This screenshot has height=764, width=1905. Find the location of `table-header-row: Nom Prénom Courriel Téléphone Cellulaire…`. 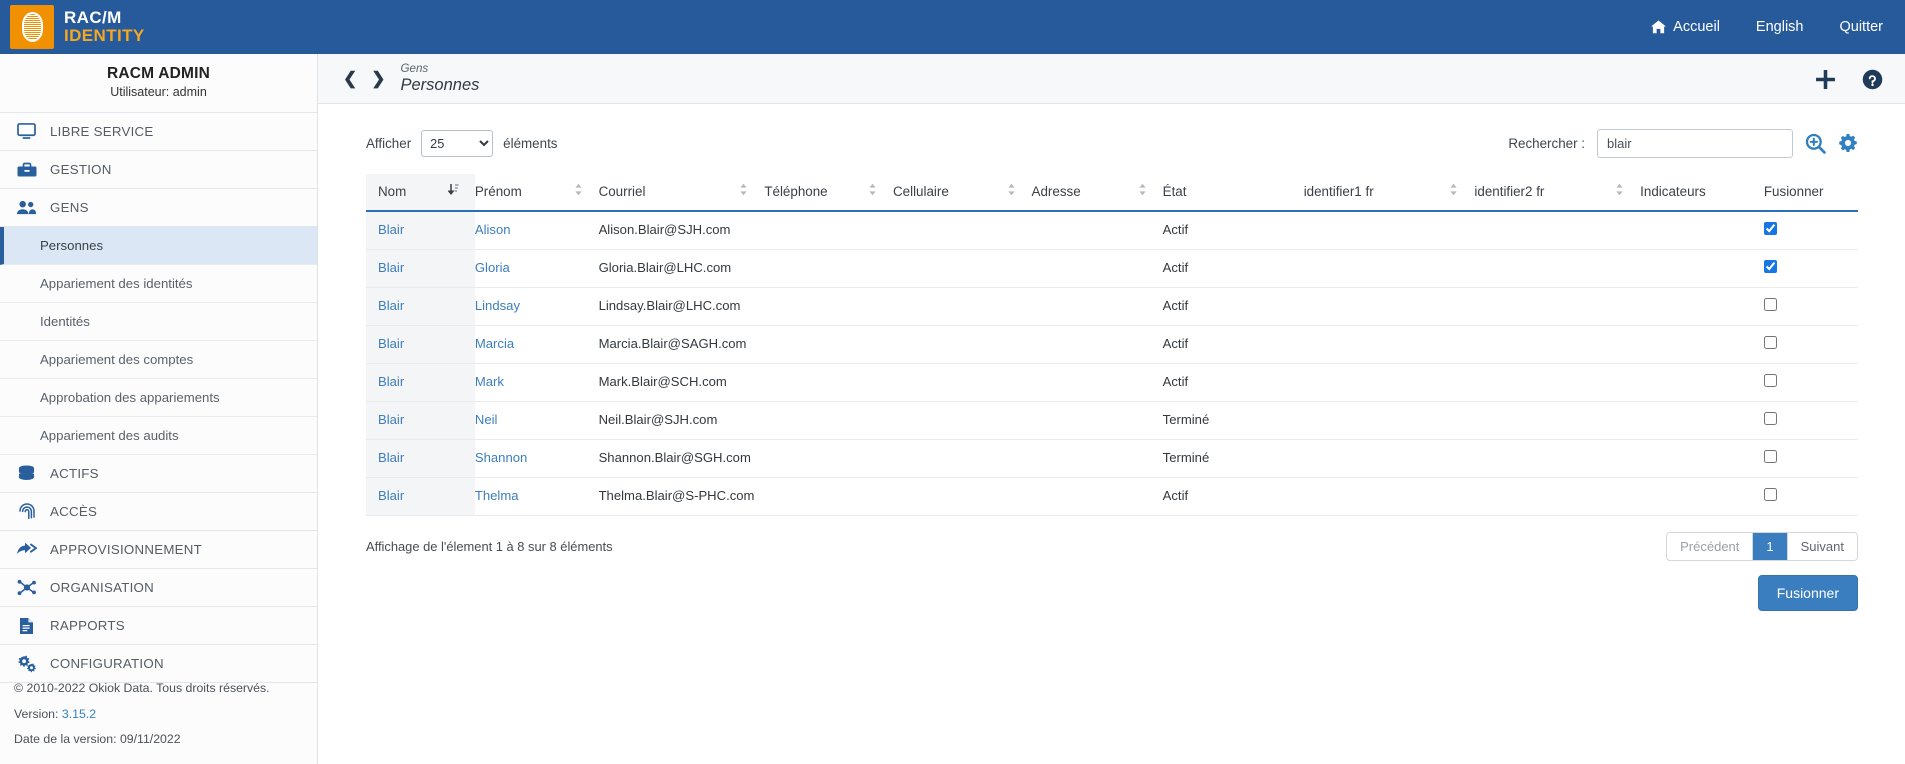

table-header-row: Nom Prénom Courriel Téléphone Cellulaire… is located at coordinates (1112, 193).